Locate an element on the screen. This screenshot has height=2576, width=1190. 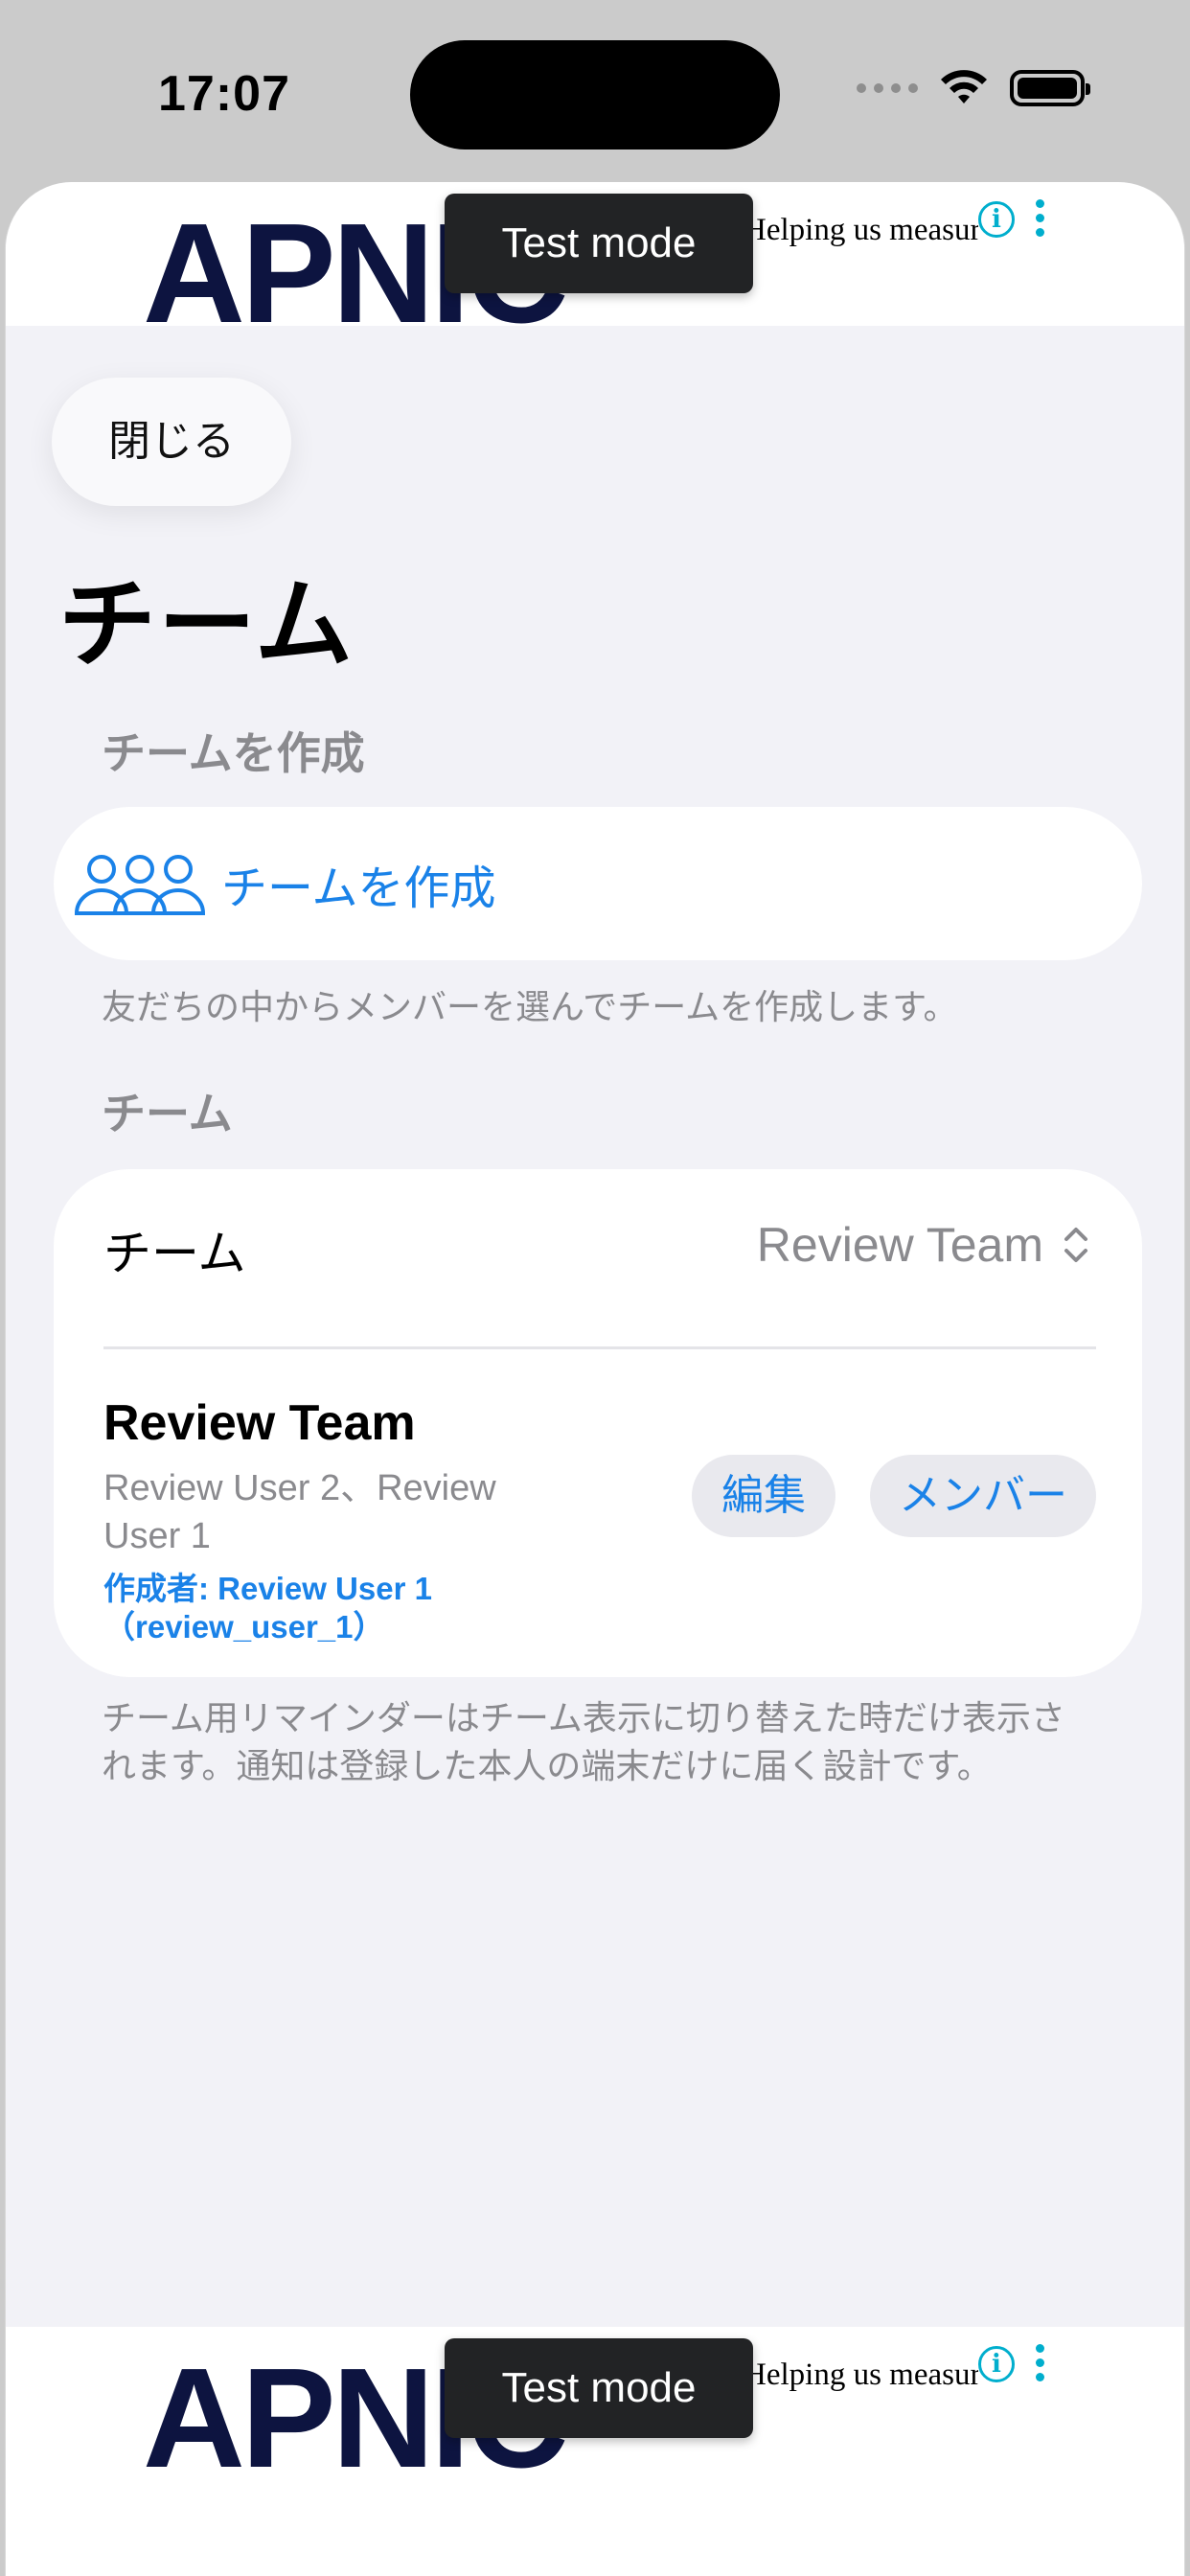
battery-icon is located at coordinates (1050, 88).